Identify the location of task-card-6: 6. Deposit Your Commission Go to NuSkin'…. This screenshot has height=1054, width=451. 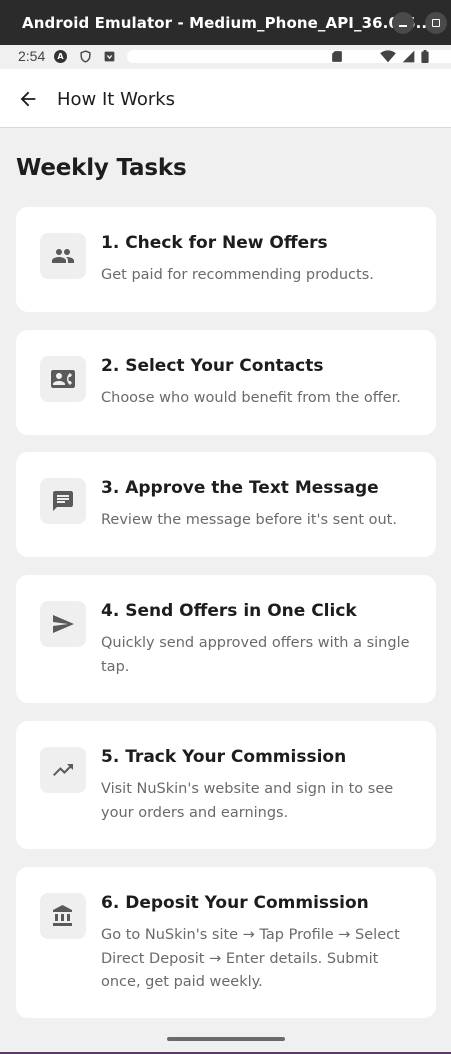
(226, 942).